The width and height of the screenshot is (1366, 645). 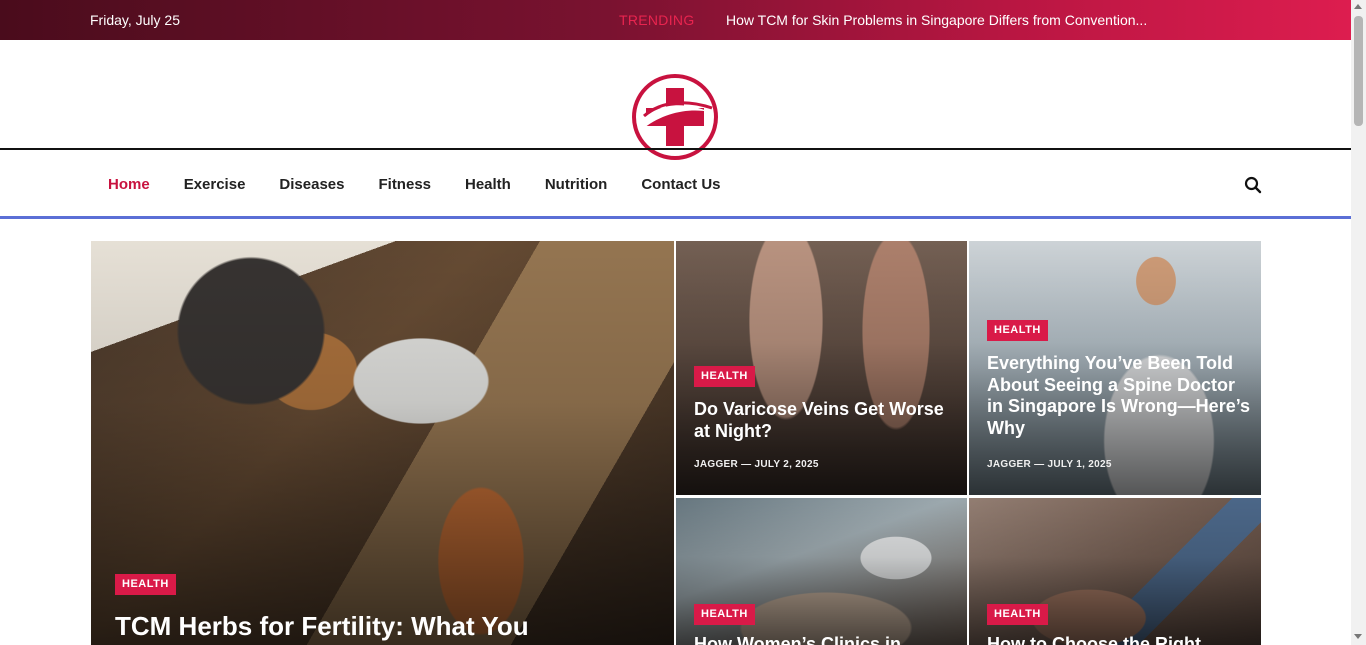 What do you see at coordinates (824, 420) in the screenshot?
I see `post-title: Do Varicose Veins Get Worse at Night?` at bounding box center [824, 420].